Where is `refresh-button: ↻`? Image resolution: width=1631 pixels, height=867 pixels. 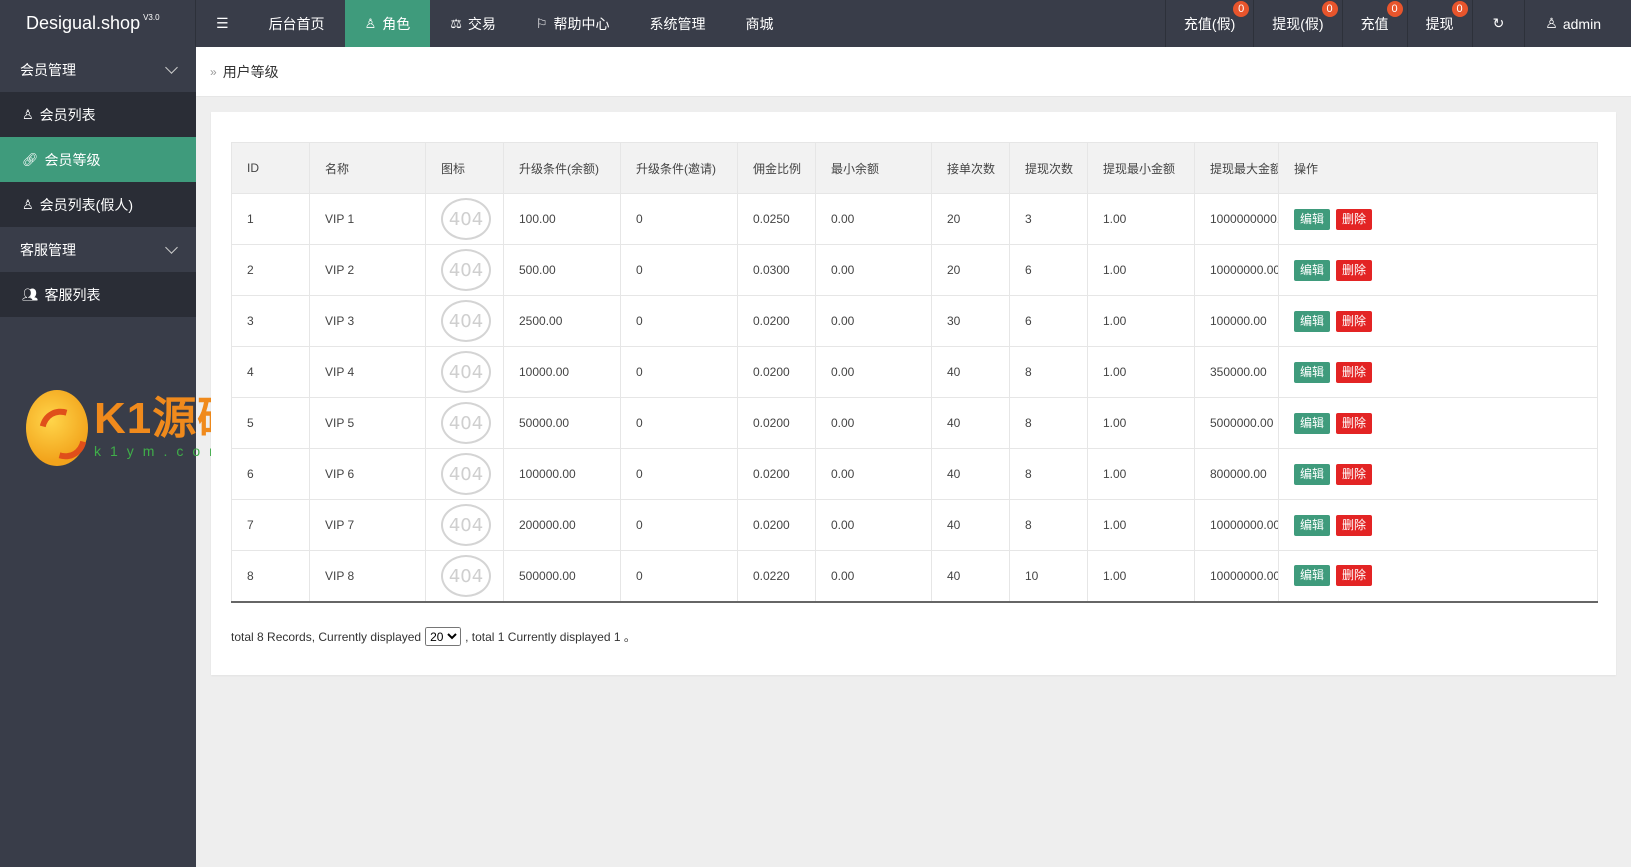 refresh-button: ↻ is located at coordinates (1498, 23).